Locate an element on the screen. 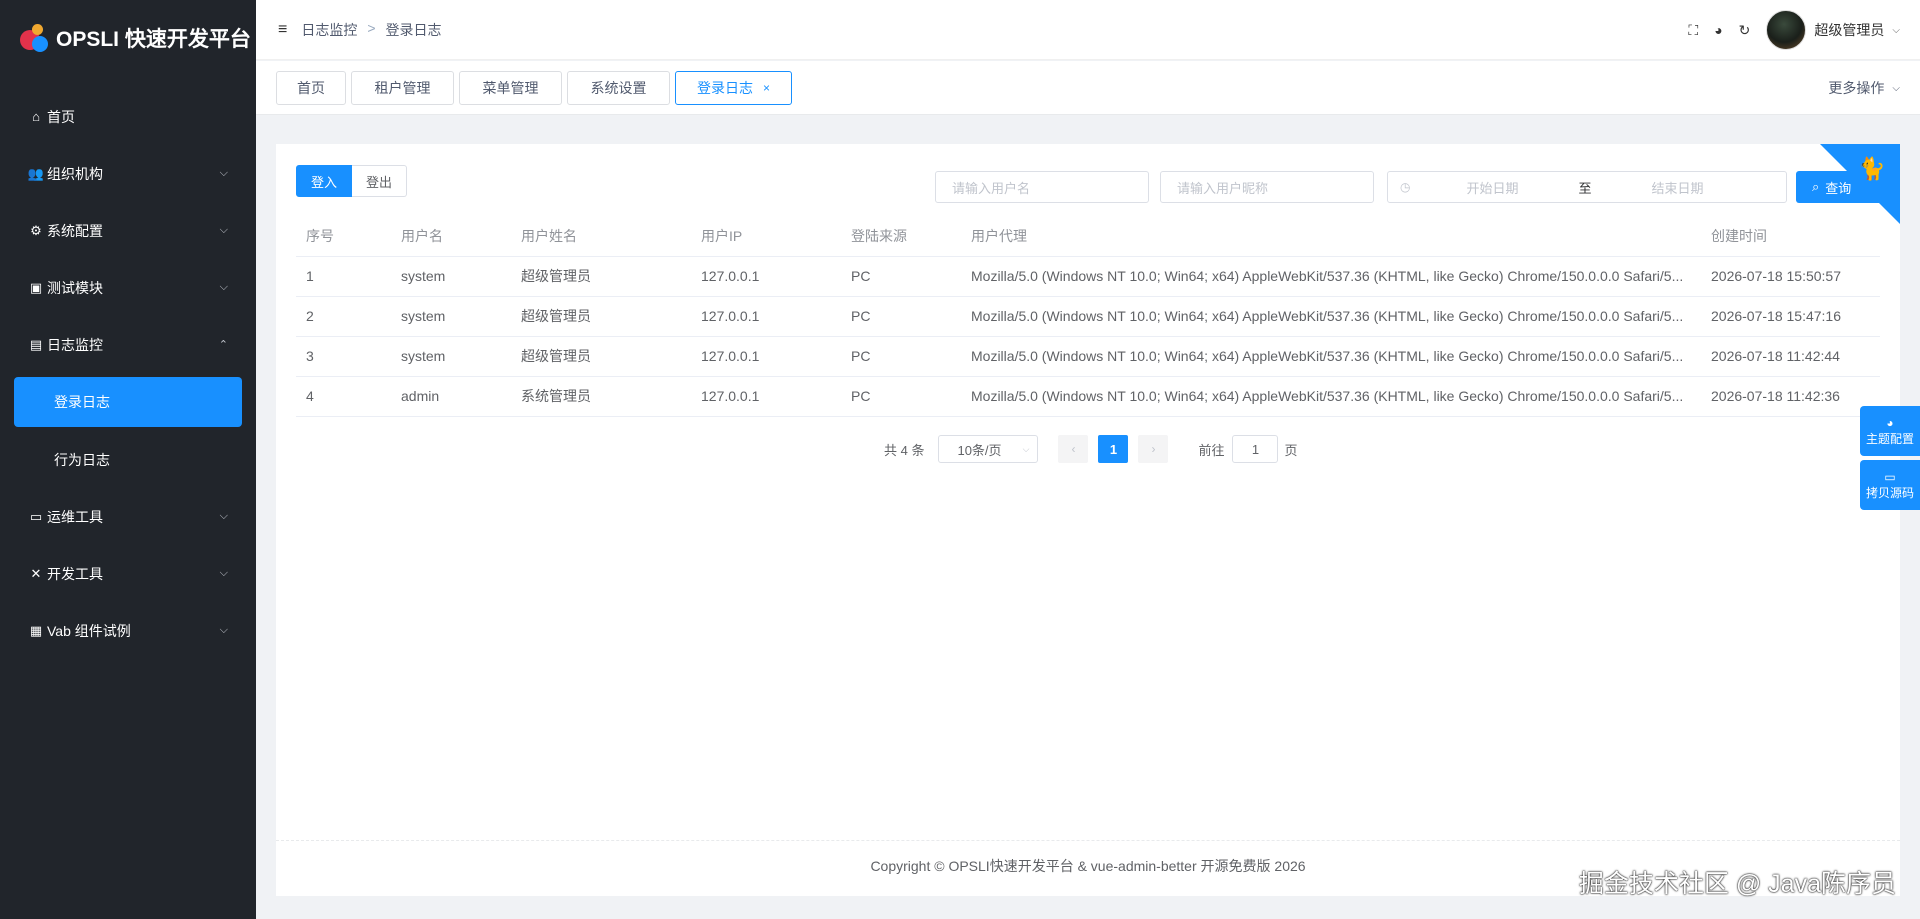 The image size is (1920, 919). file-icon: ▤ is located at coordinates (36, 344).